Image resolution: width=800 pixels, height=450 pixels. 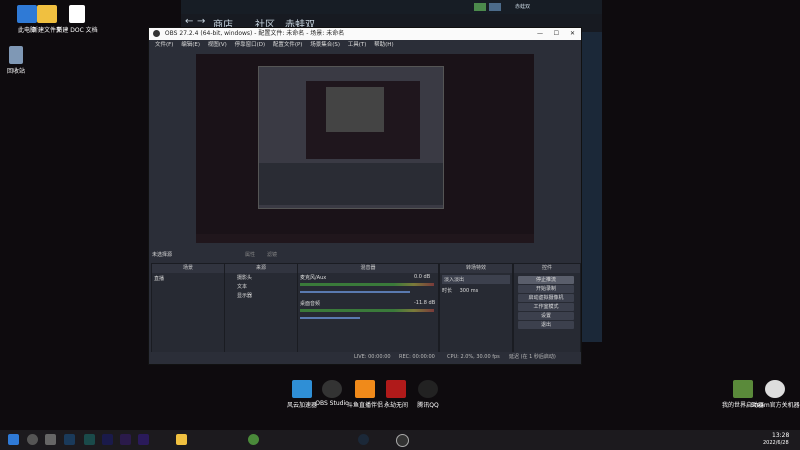 I want to click on windows-start-icon, so click(x=13, y=439).